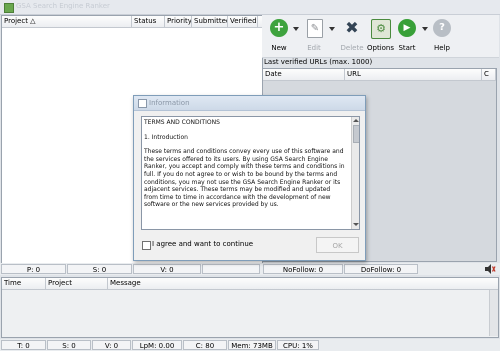  I want to click on edit-button: ✎ Edit, so click(314, 37).